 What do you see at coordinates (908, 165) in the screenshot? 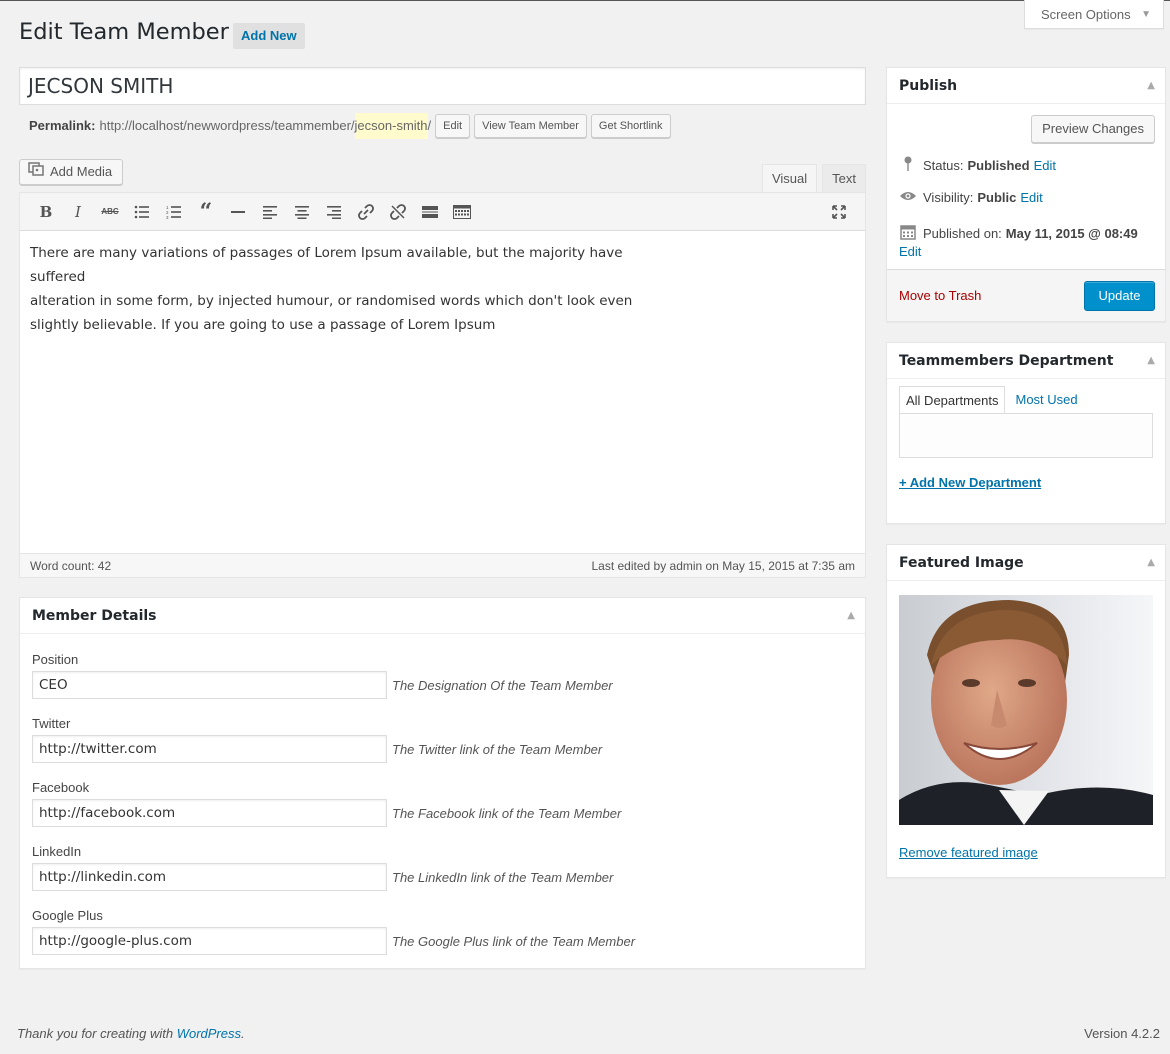
I see `pin-icon` at bounding box center [908, 165].